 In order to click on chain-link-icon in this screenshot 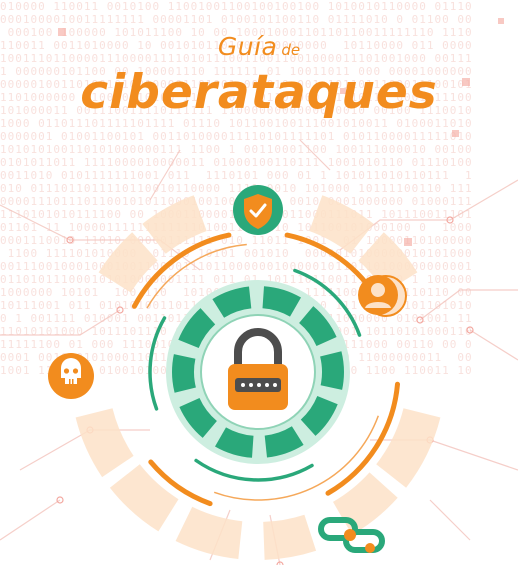, I will do `click(351, 535)`.